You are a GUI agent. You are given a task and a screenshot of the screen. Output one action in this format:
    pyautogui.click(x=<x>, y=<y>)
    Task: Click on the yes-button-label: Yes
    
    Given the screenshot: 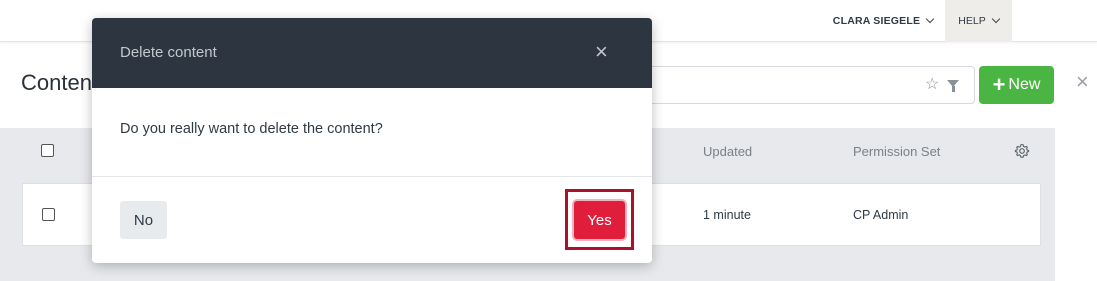 What is the action you would take?
    pyautogui.click(x=599, y=220)
    